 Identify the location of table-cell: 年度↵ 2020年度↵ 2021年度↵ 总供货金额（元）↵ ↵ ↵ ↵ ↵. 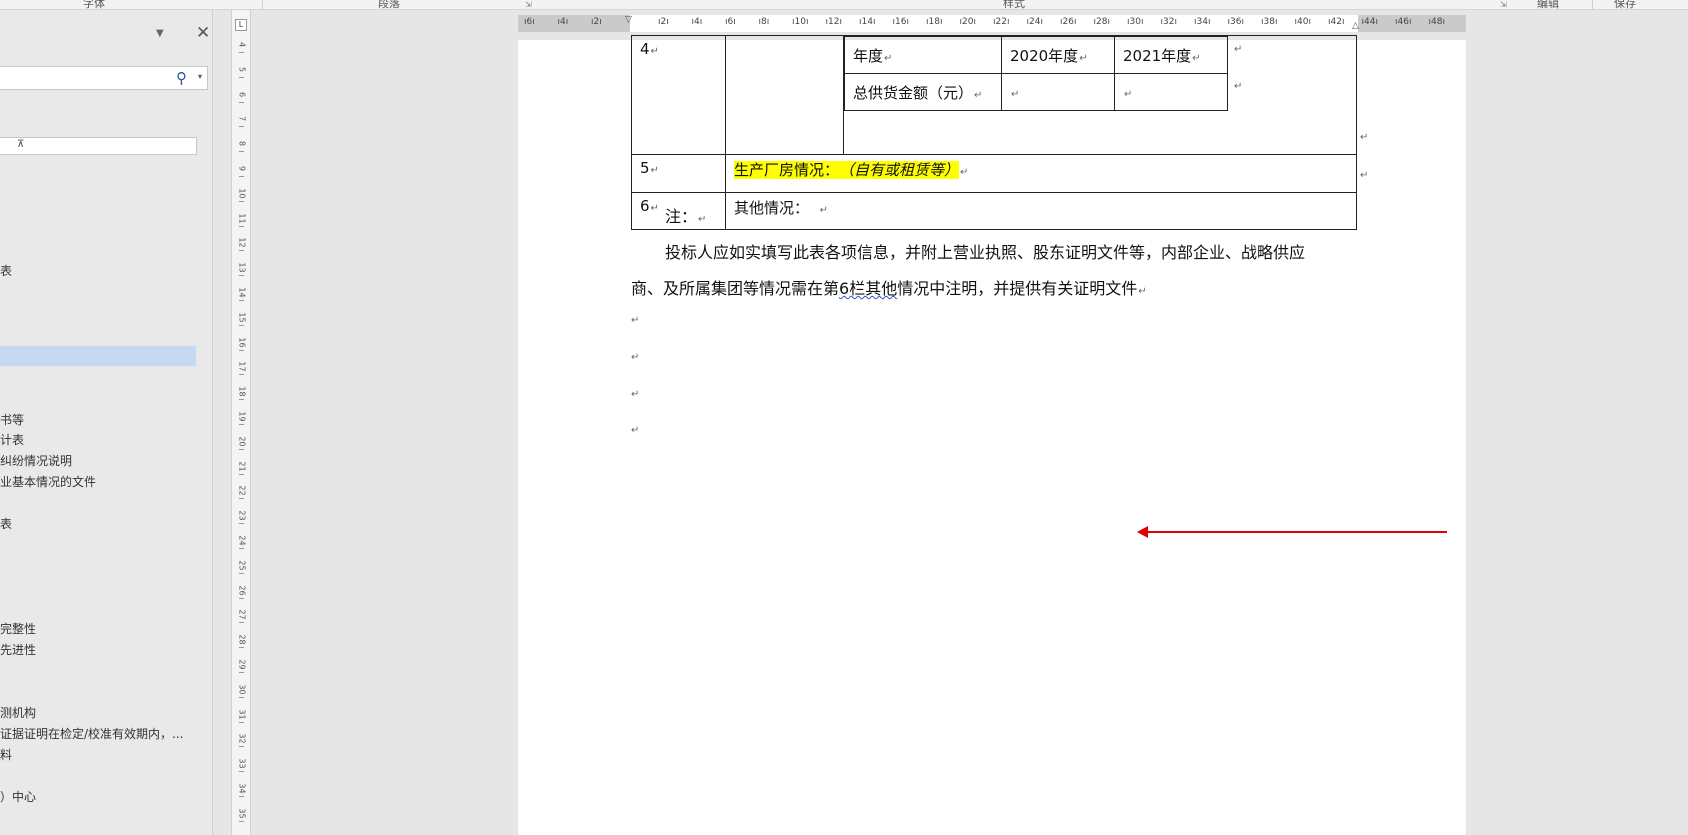
(1100, 95).